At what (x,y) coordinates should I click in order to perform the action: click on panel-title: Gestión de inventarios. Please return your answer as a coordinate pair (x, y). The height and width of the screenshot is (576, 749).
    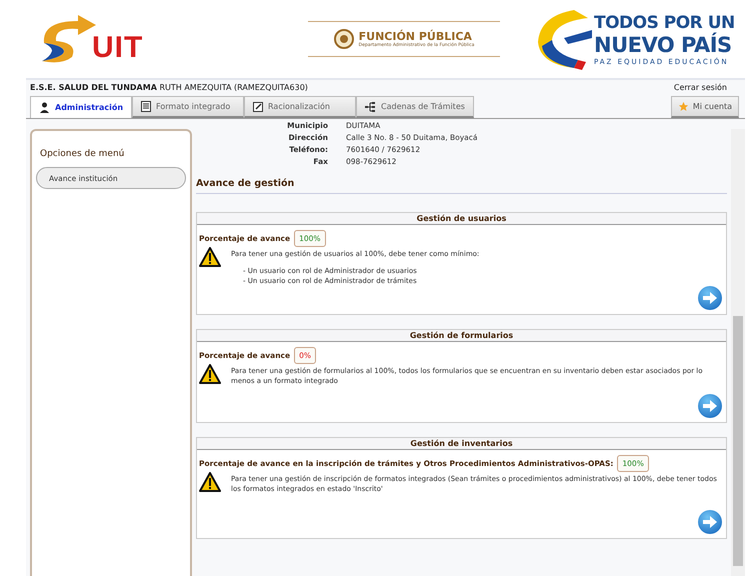
    Looking at the image, I should click on (461, 444).